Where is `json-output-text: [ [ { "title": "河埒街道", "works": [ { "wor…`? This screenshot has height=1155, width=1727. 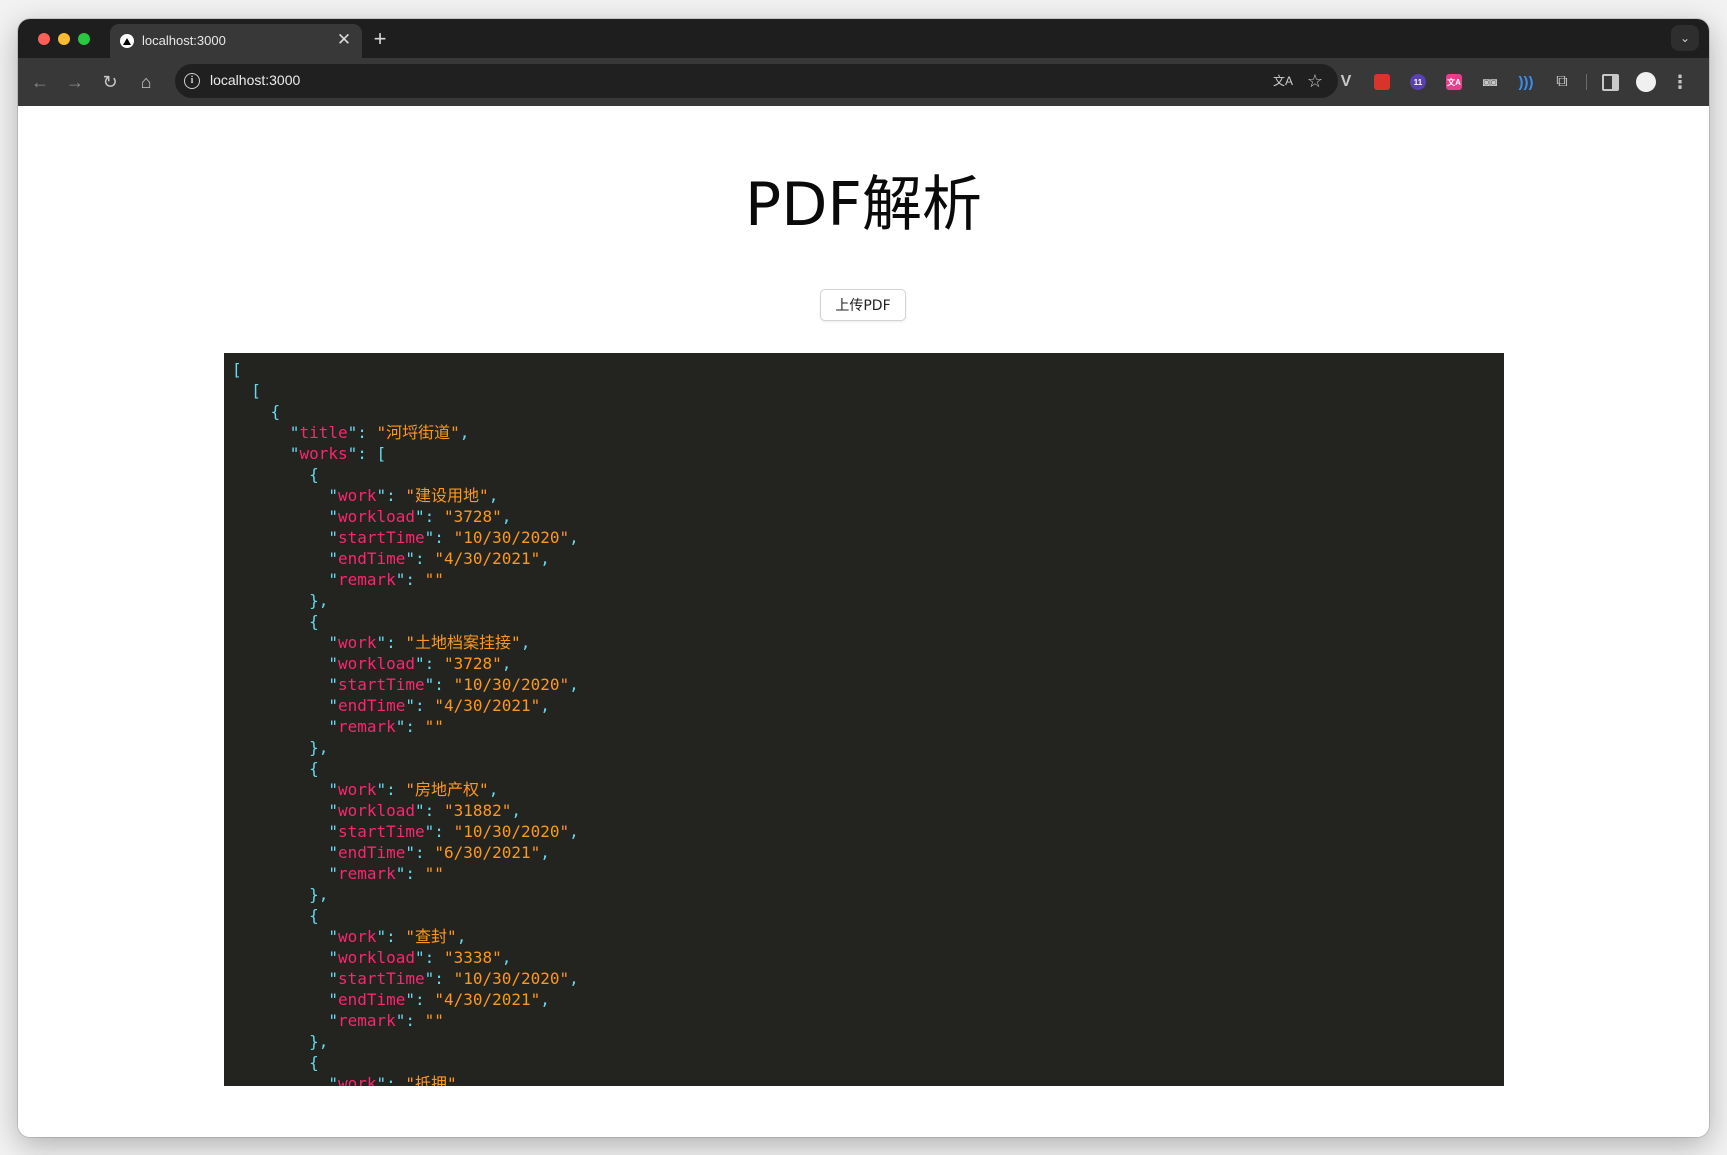
json-output-text: [ [ { "title": "河埒街道", "works": [ { "wor… is located at coordinates (405, 723).